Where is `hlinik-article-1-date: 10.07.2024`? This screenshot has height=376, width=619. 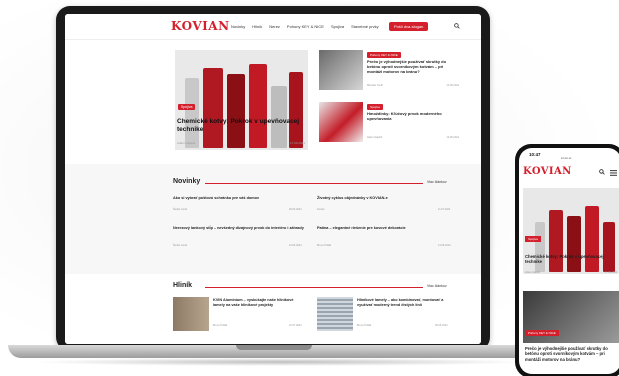 hlinik-article-1-date: 10.07.2024 is located at coordinates (295, 325).